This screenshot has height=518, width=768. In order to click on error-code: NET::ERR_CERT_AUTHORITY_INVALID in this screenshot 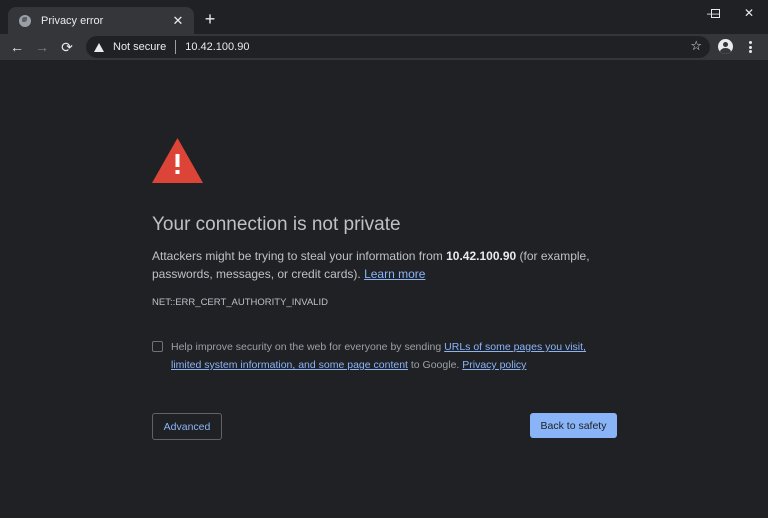, I will do `click(240, 302)`.